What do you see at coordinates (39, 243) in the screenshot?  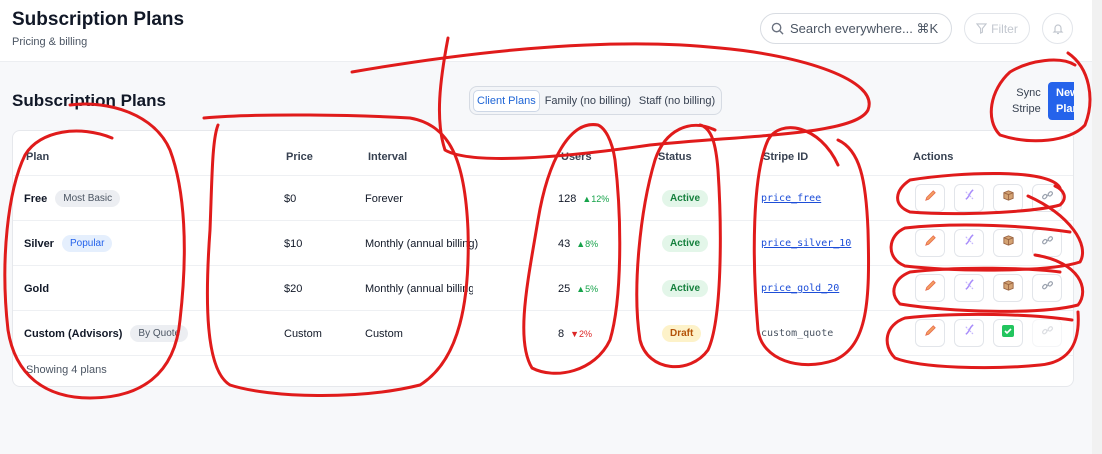 I see `plan-name: Silver` at bounding box center [39, 243].